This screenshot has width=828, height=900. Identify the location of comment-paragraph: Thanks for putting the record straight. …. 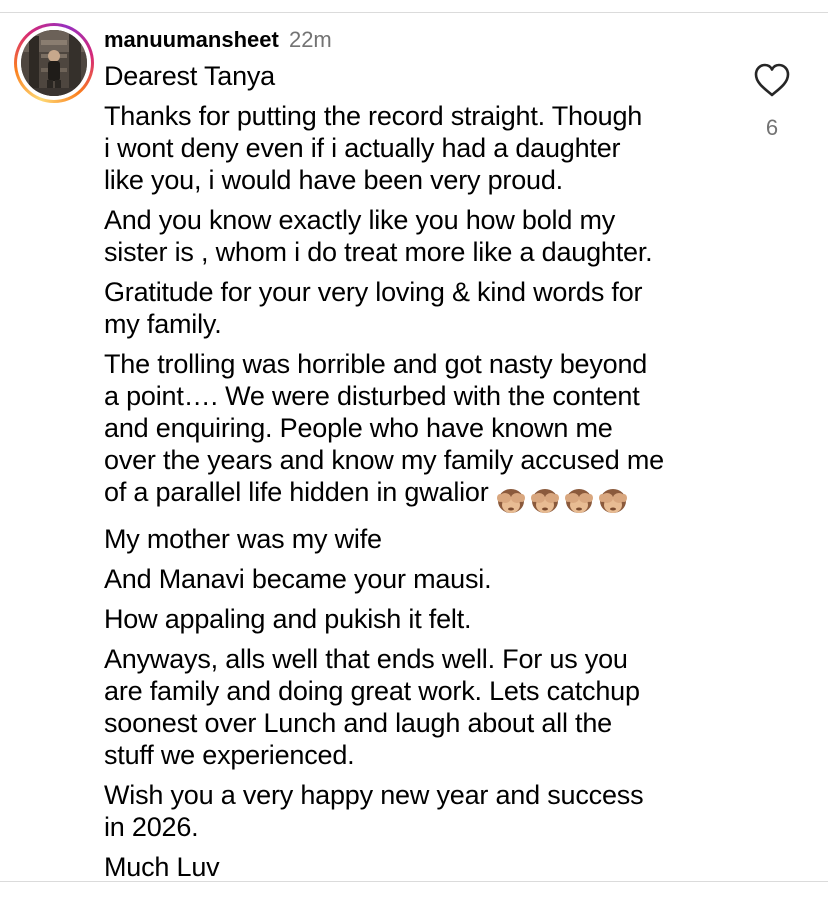
(373, 148).